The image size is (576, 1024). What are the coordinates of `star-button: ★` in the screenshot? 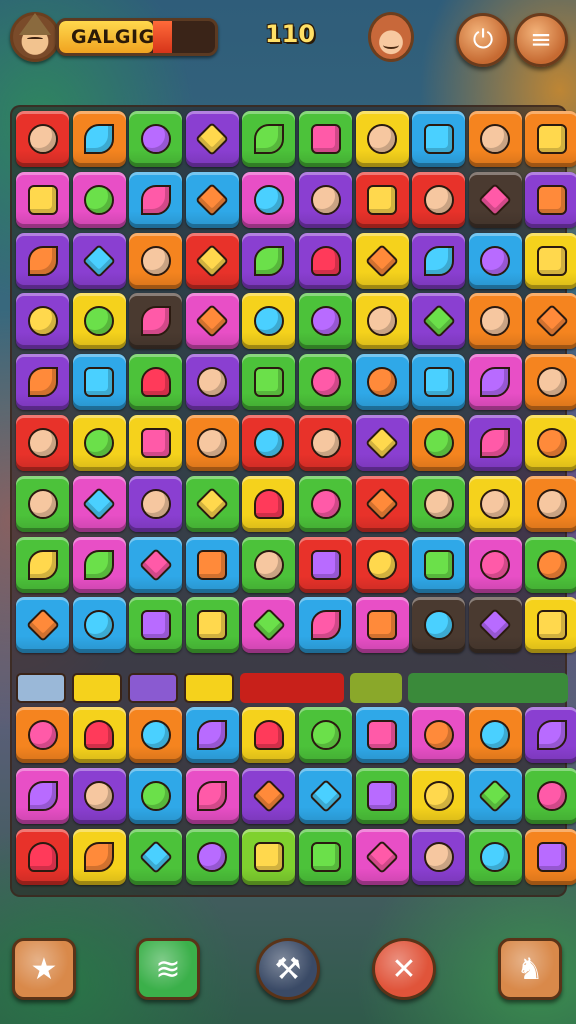 It's located at (44, 969).